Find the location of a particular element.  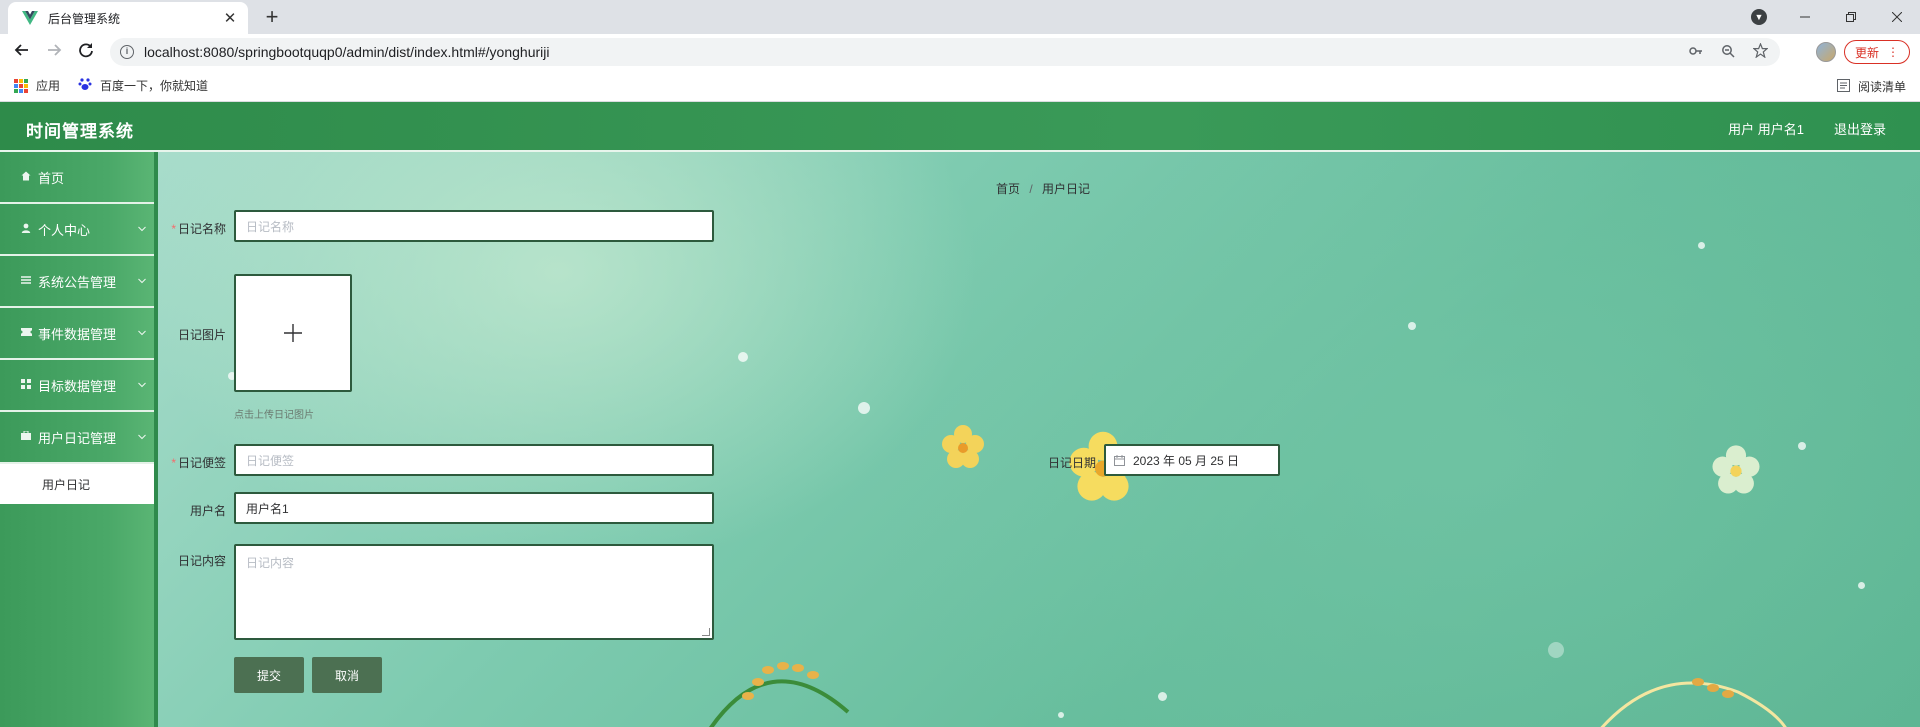

vue-logo-icon is located at coordinates (30, 18).